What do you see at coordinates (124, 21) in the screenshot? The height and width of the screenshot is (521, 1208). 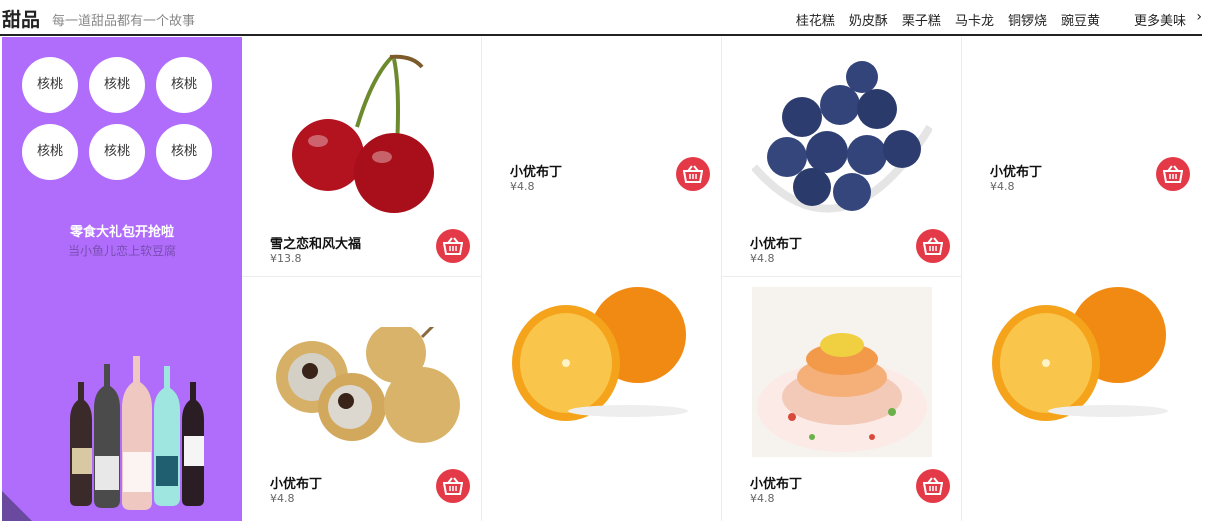 I see `section-subtitle: 每一道甜品都有一个故事` at bounding box center [124, 21].